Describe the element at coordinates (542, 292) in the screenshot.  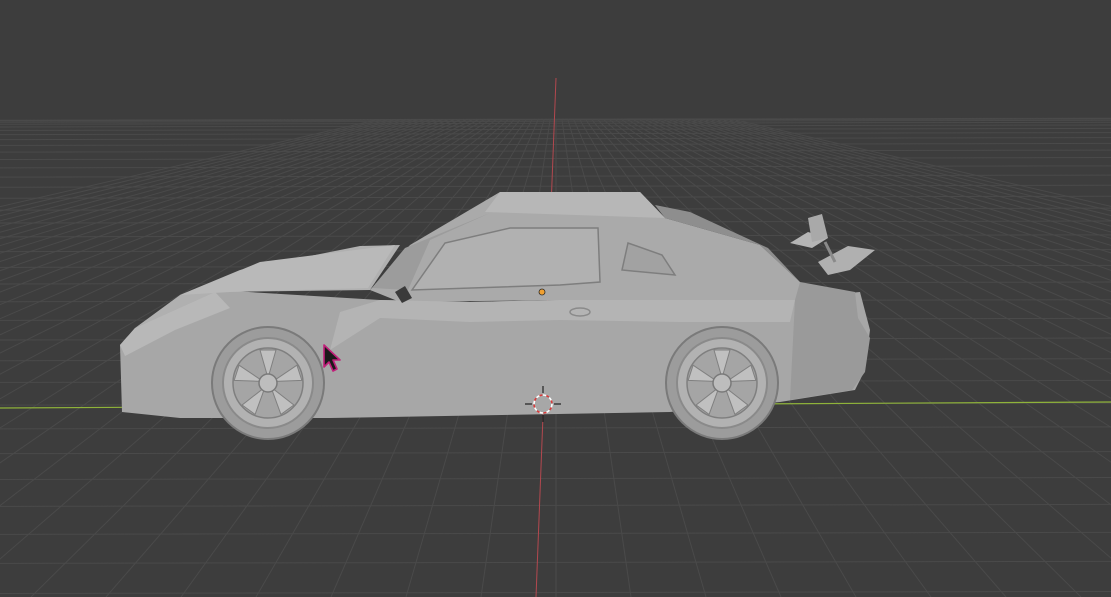
I see `object-origin-icon` at that location.